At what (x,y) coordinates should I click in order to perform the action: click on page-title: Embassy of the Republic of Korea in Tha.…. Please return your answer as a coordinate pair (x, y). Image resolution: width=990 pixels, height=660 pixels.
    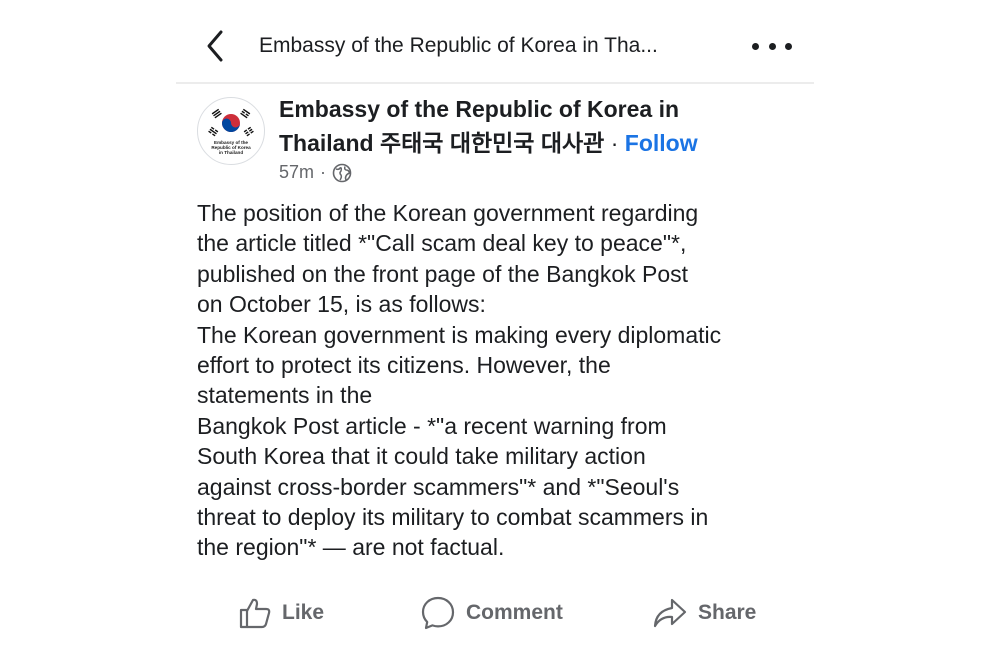
    Looking at the image, I should click on (458, 45).